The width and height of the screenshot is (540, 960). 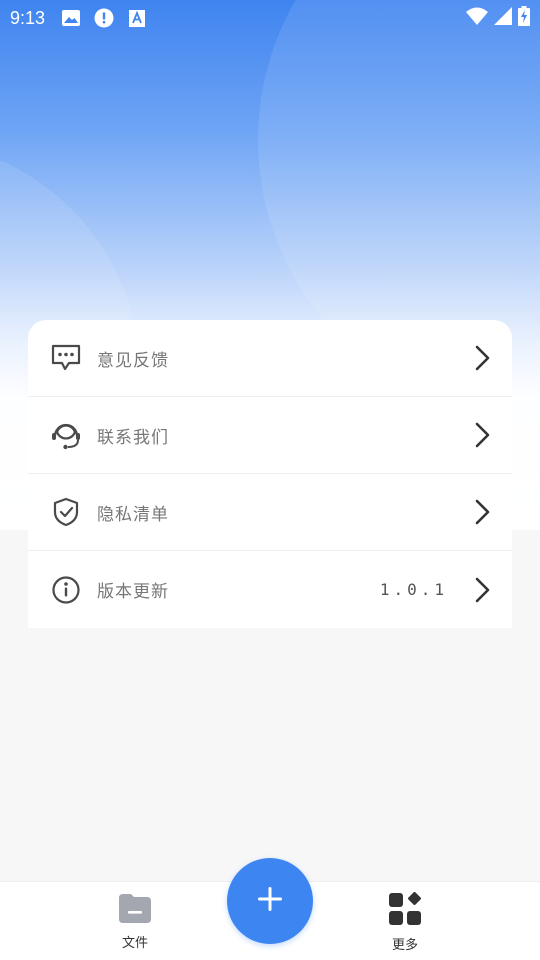 I want to click on tab-files: 文件, so click(x=135, y=921).